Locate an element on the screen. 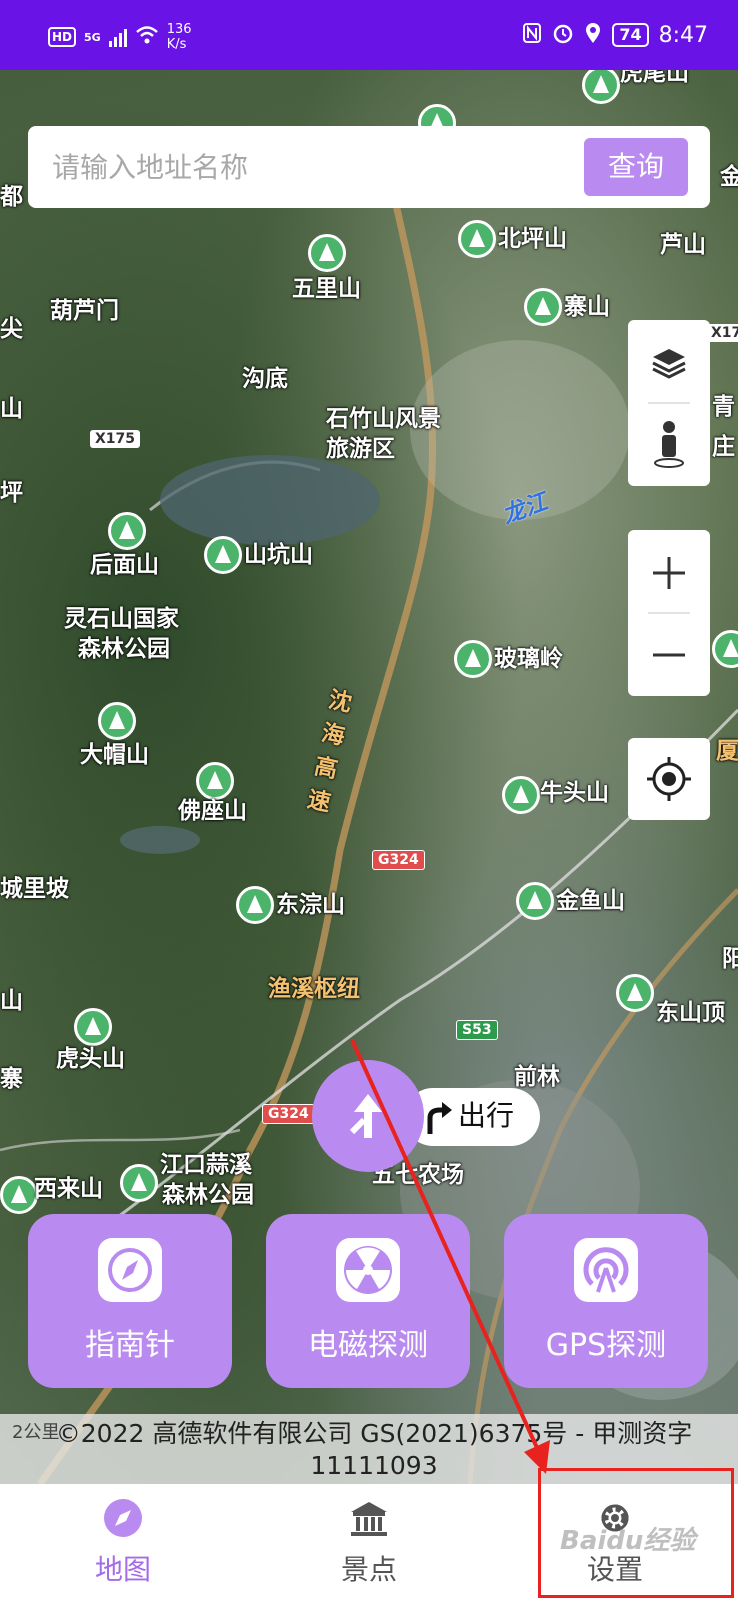 Image resolution: width=738 pixels, height=1600 pixels. street-view-button is located at coordinates (669, 445).